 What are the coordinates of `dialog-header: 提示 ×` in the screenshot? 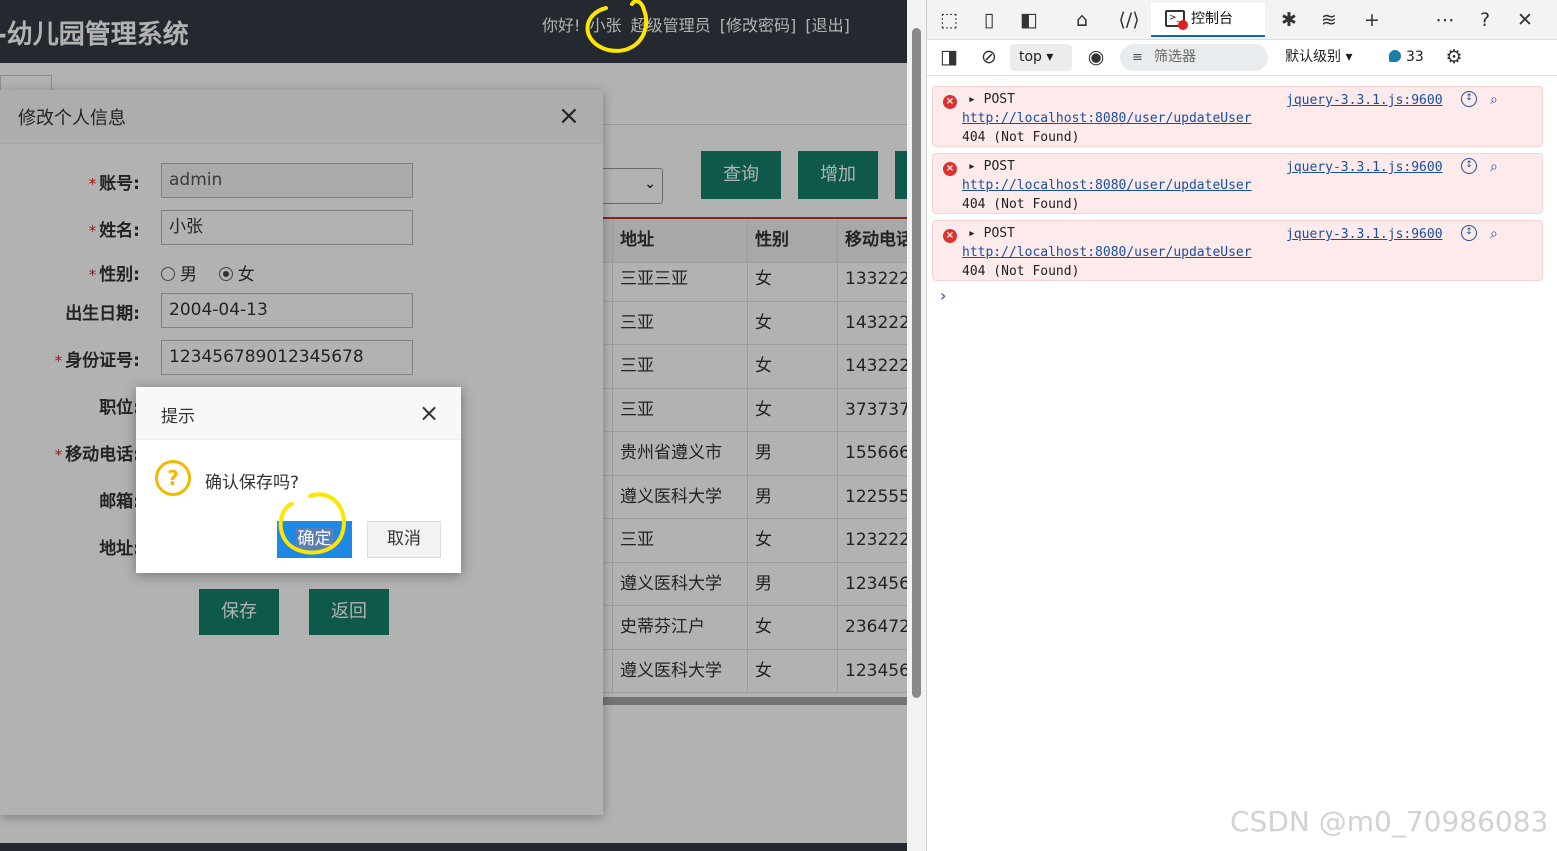 It's located at (298, 413).